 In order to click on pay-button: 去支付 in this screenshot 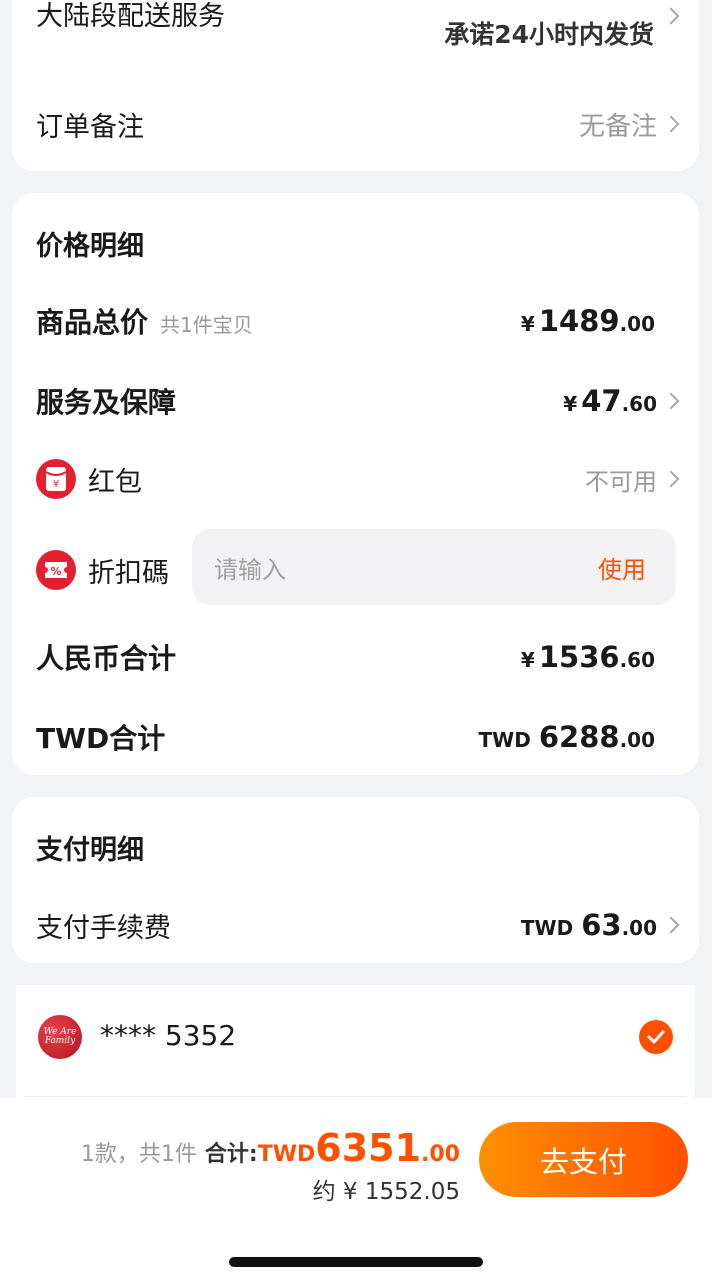, I will do `click(583, 1159)`.